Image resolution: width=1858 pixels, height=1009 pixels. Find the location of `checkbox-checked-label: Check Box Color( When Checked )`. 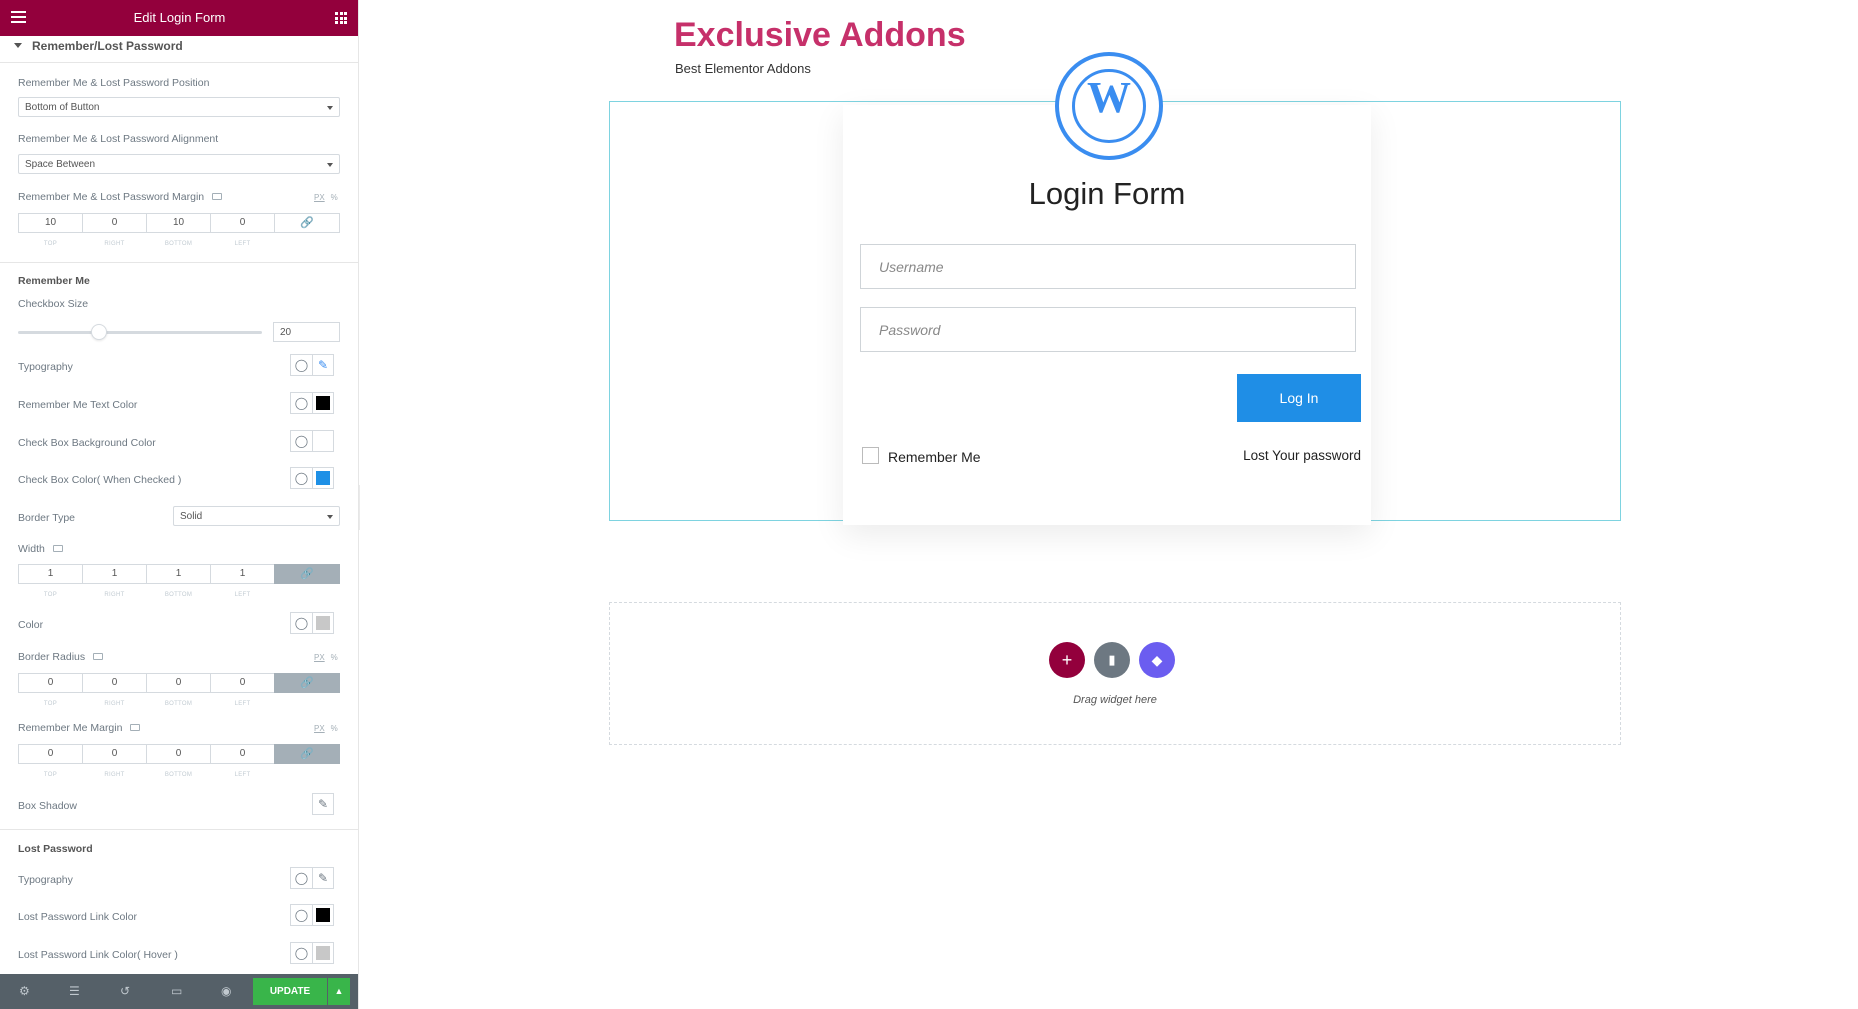

checkbox-checked-label: Check Box Color( When Checked ) is located at coordinates (100, 480).